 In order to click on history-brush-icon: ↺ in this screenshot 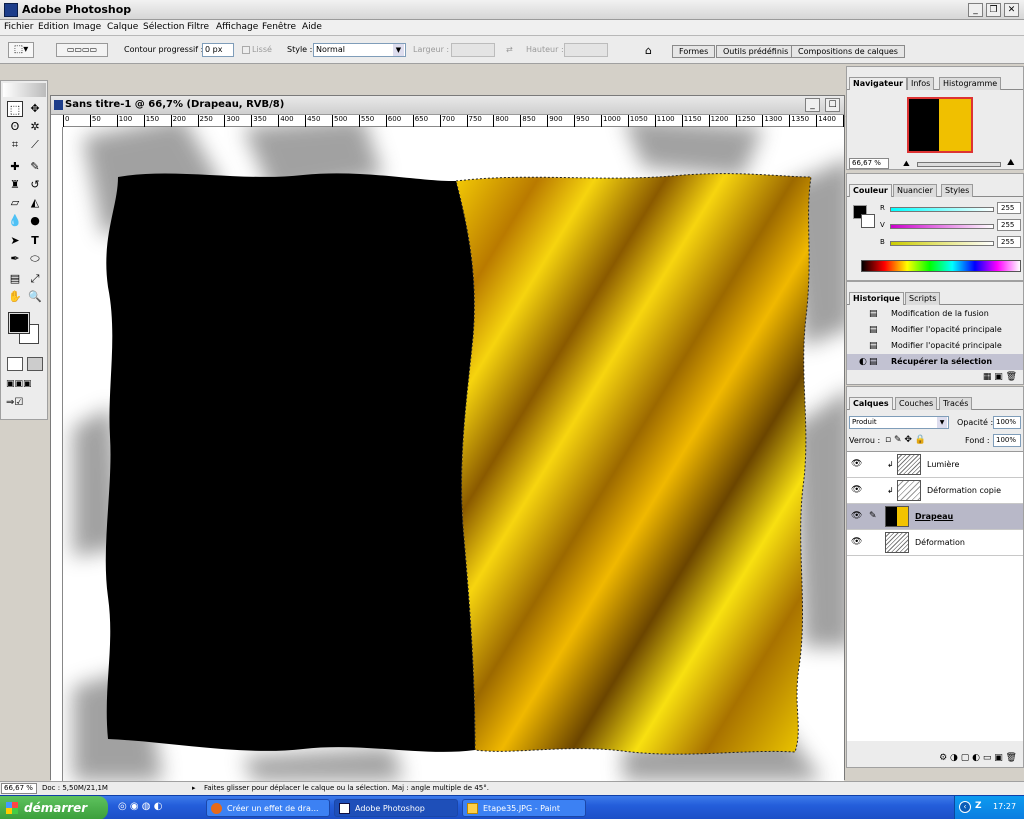, I will do `click(35, 185)`.